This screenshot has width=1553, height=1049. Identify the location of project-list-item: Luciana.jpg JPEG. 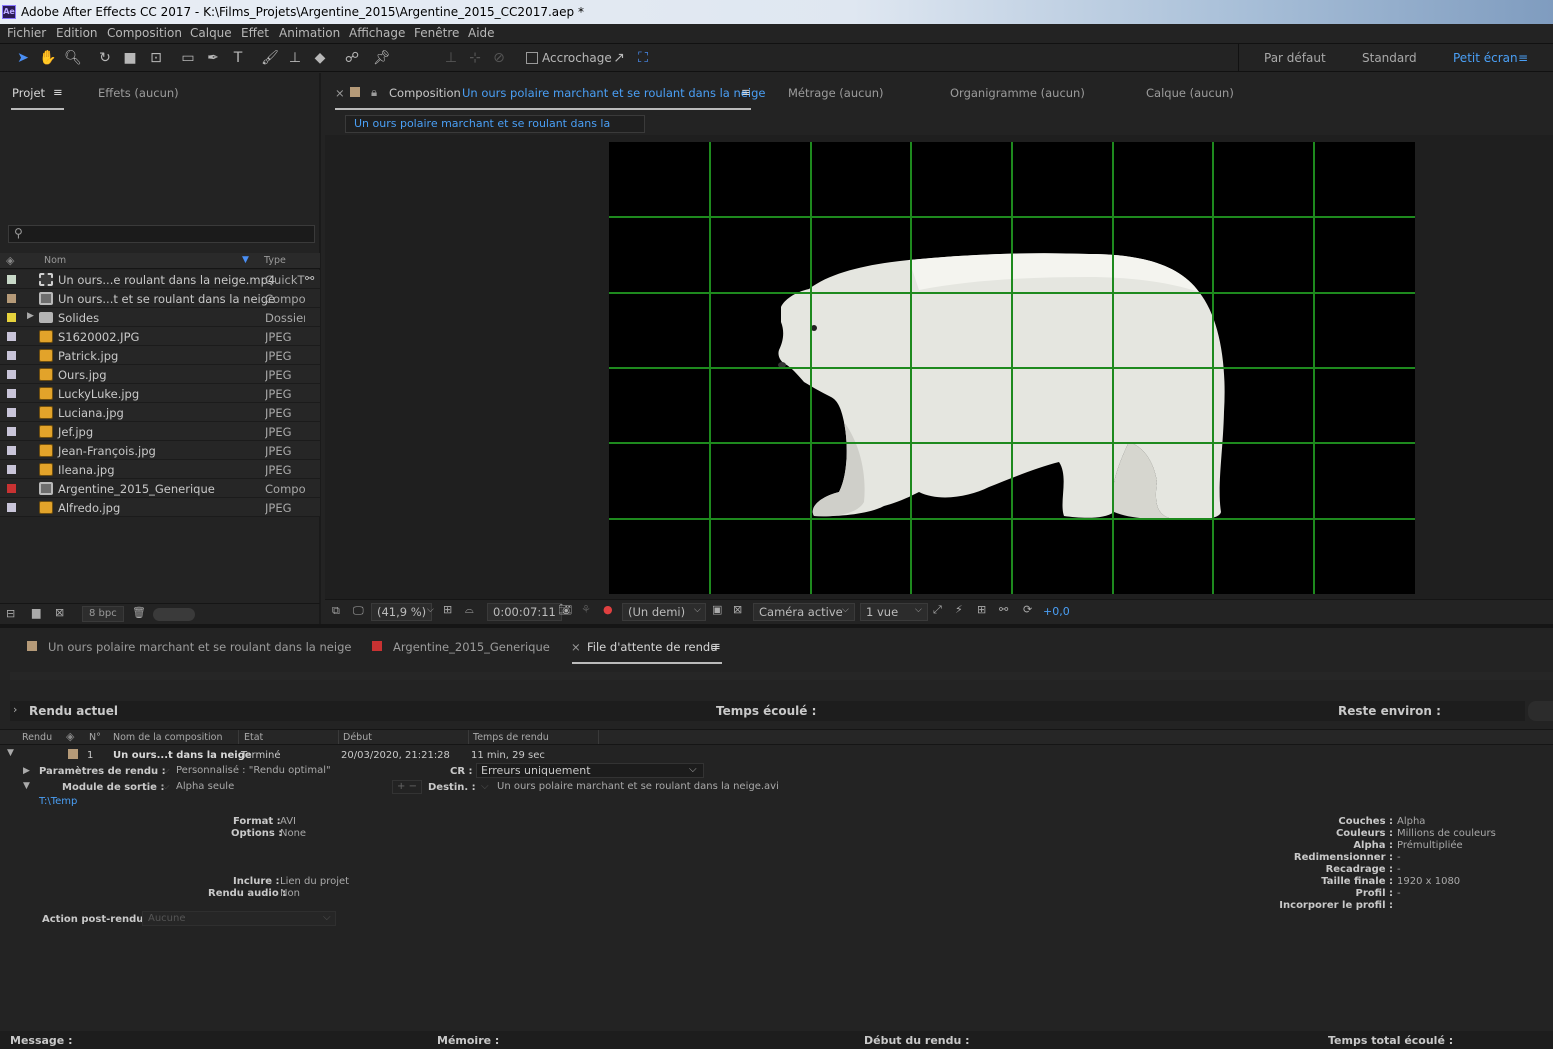
(160, 412).